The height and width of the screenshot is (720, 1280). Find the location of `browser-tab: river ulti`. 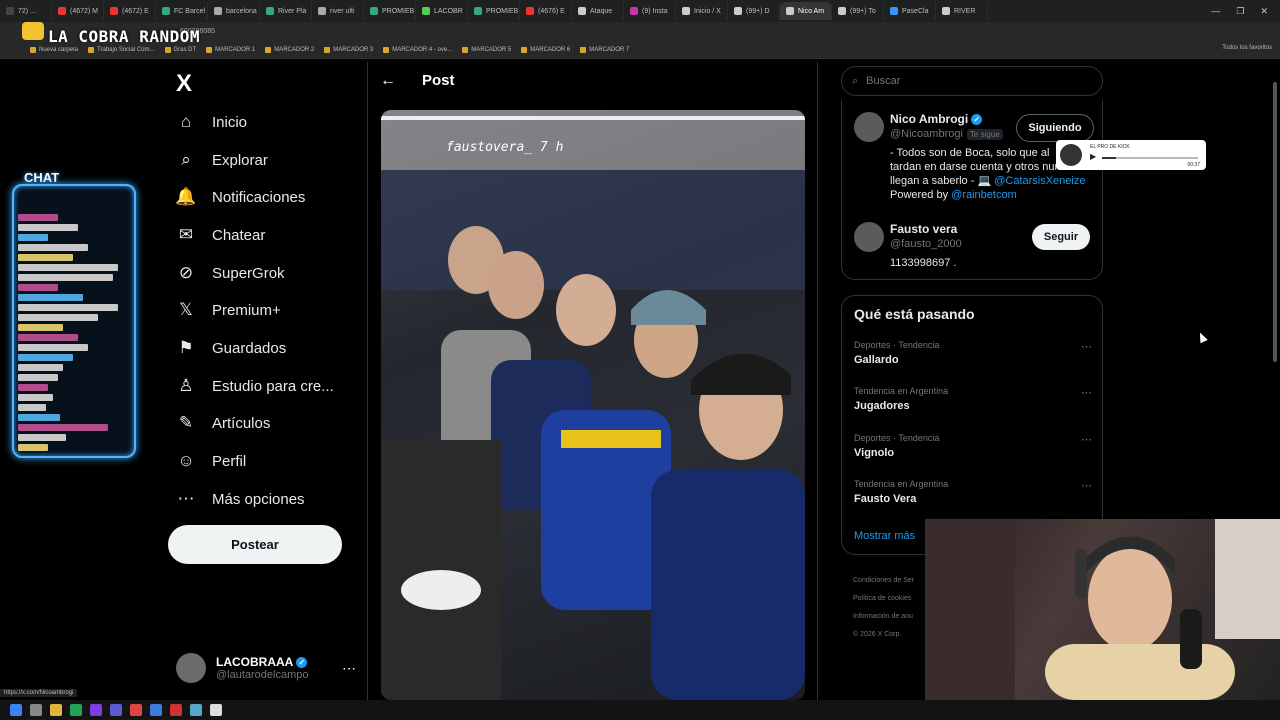

browser-tab: river ulti is located at coordinates (338, 11).